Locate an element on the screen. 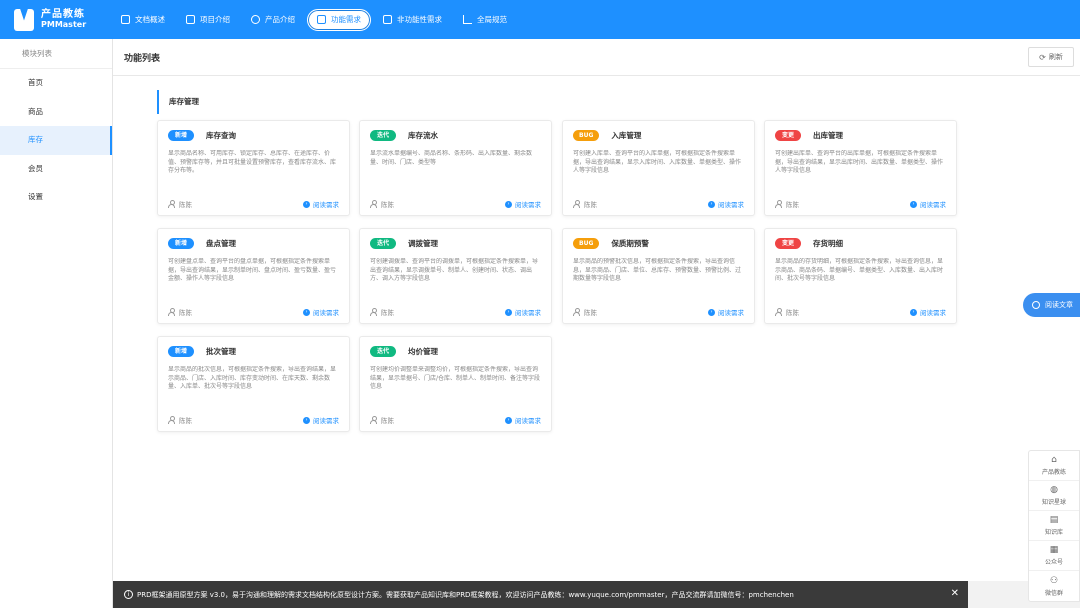  logo-mark-icon is located at coordinates (24, 19).